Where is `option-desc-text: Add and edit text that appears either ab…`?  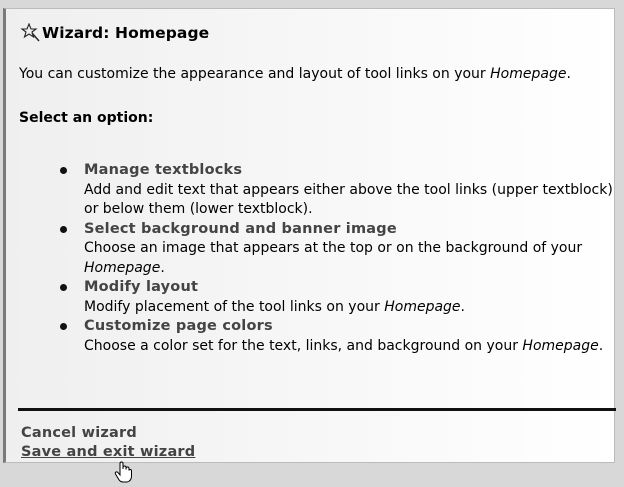
option-desc-text: Add and edit text that appears either ab… is located at coordinates (348, 199).